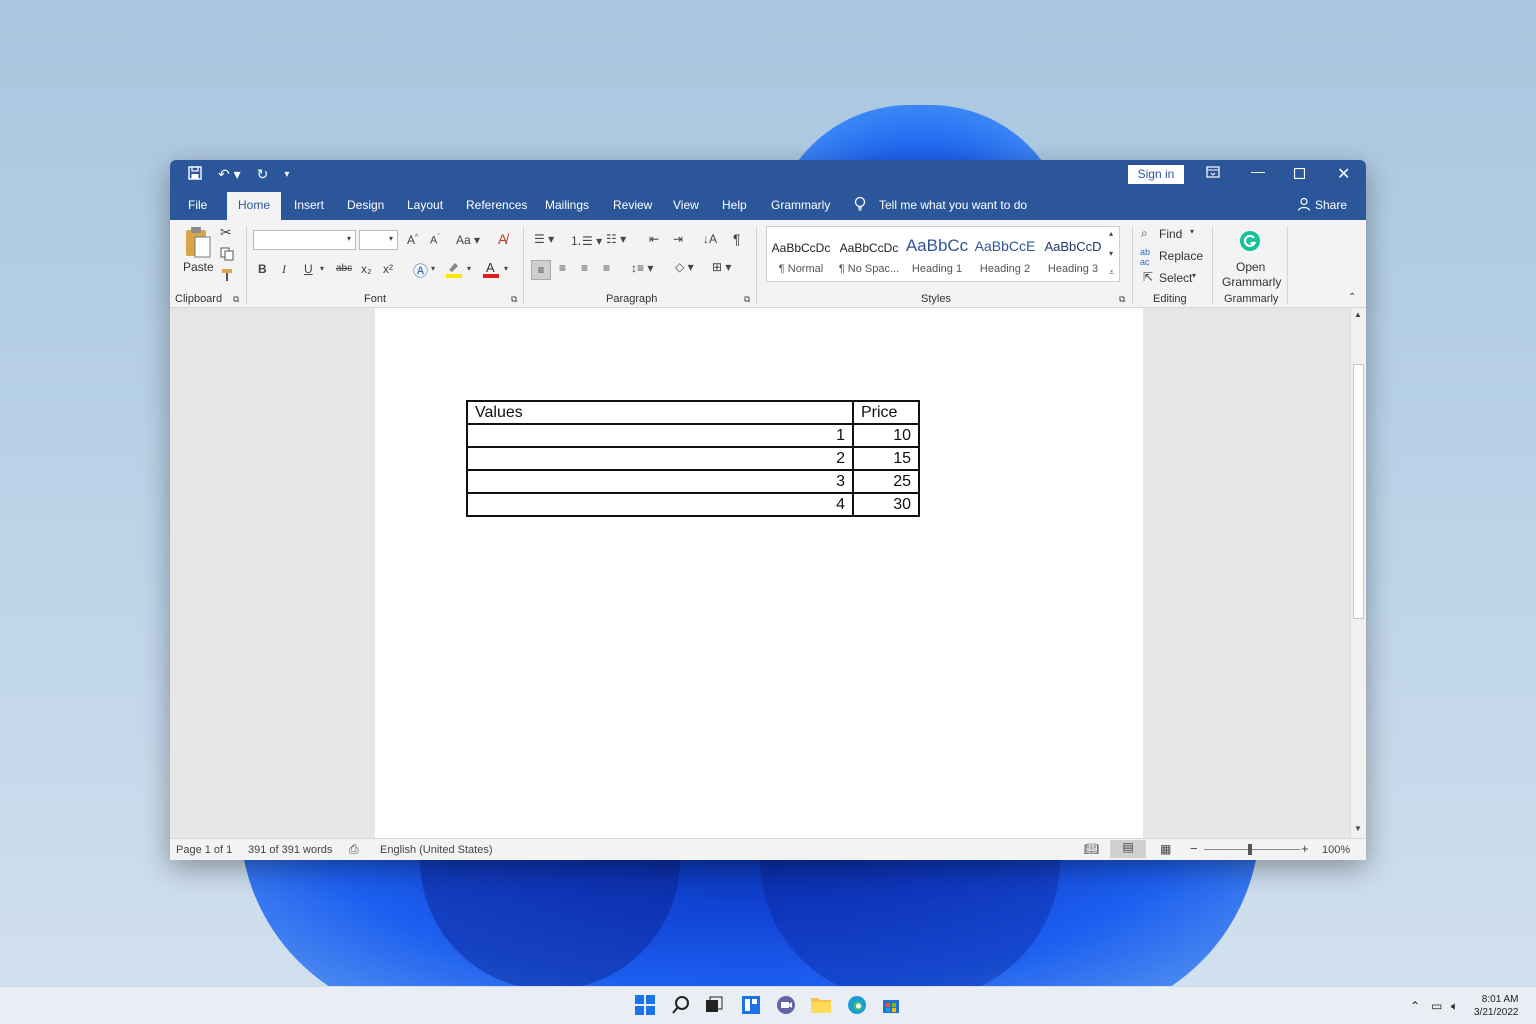  I want to click on close-icon: ✕, so click(1343, 174).